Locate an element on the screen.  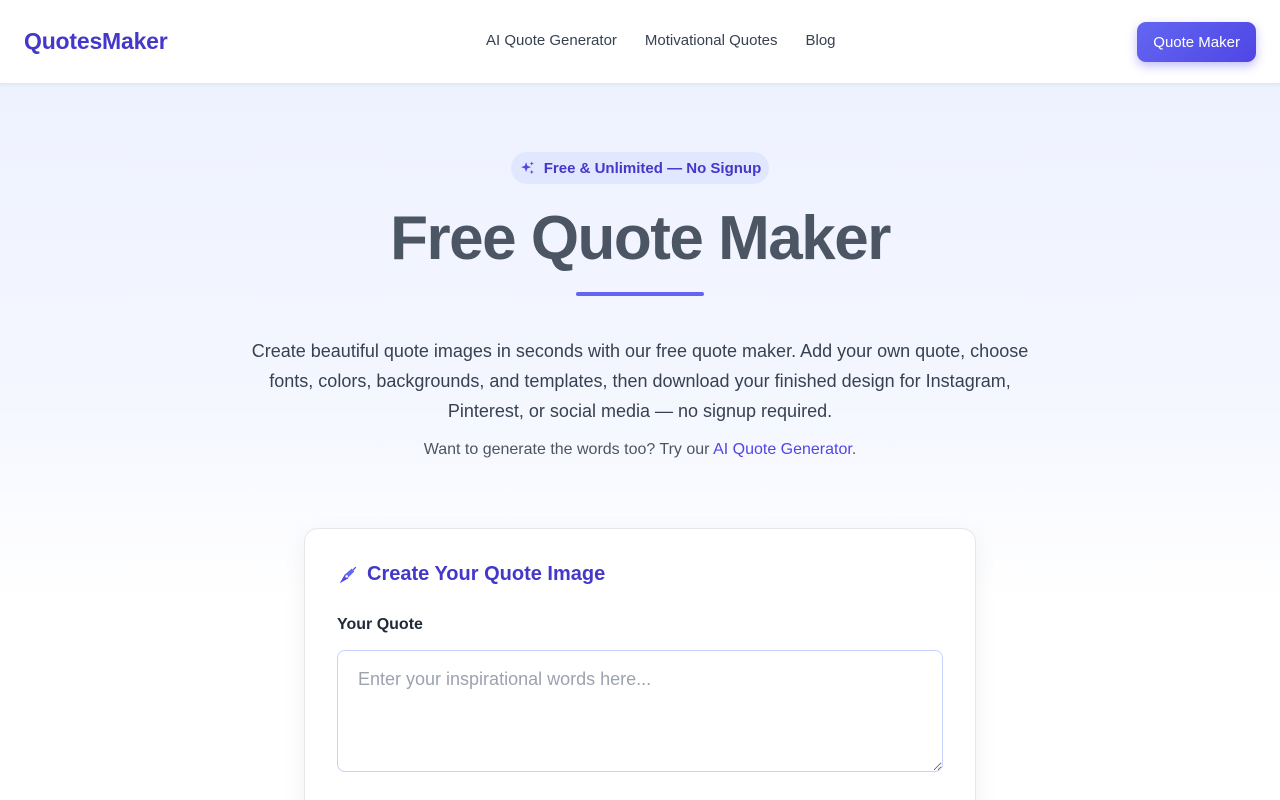
ai-quote-generator-link: AI Quote Generator is located at coordinates (782, 449).